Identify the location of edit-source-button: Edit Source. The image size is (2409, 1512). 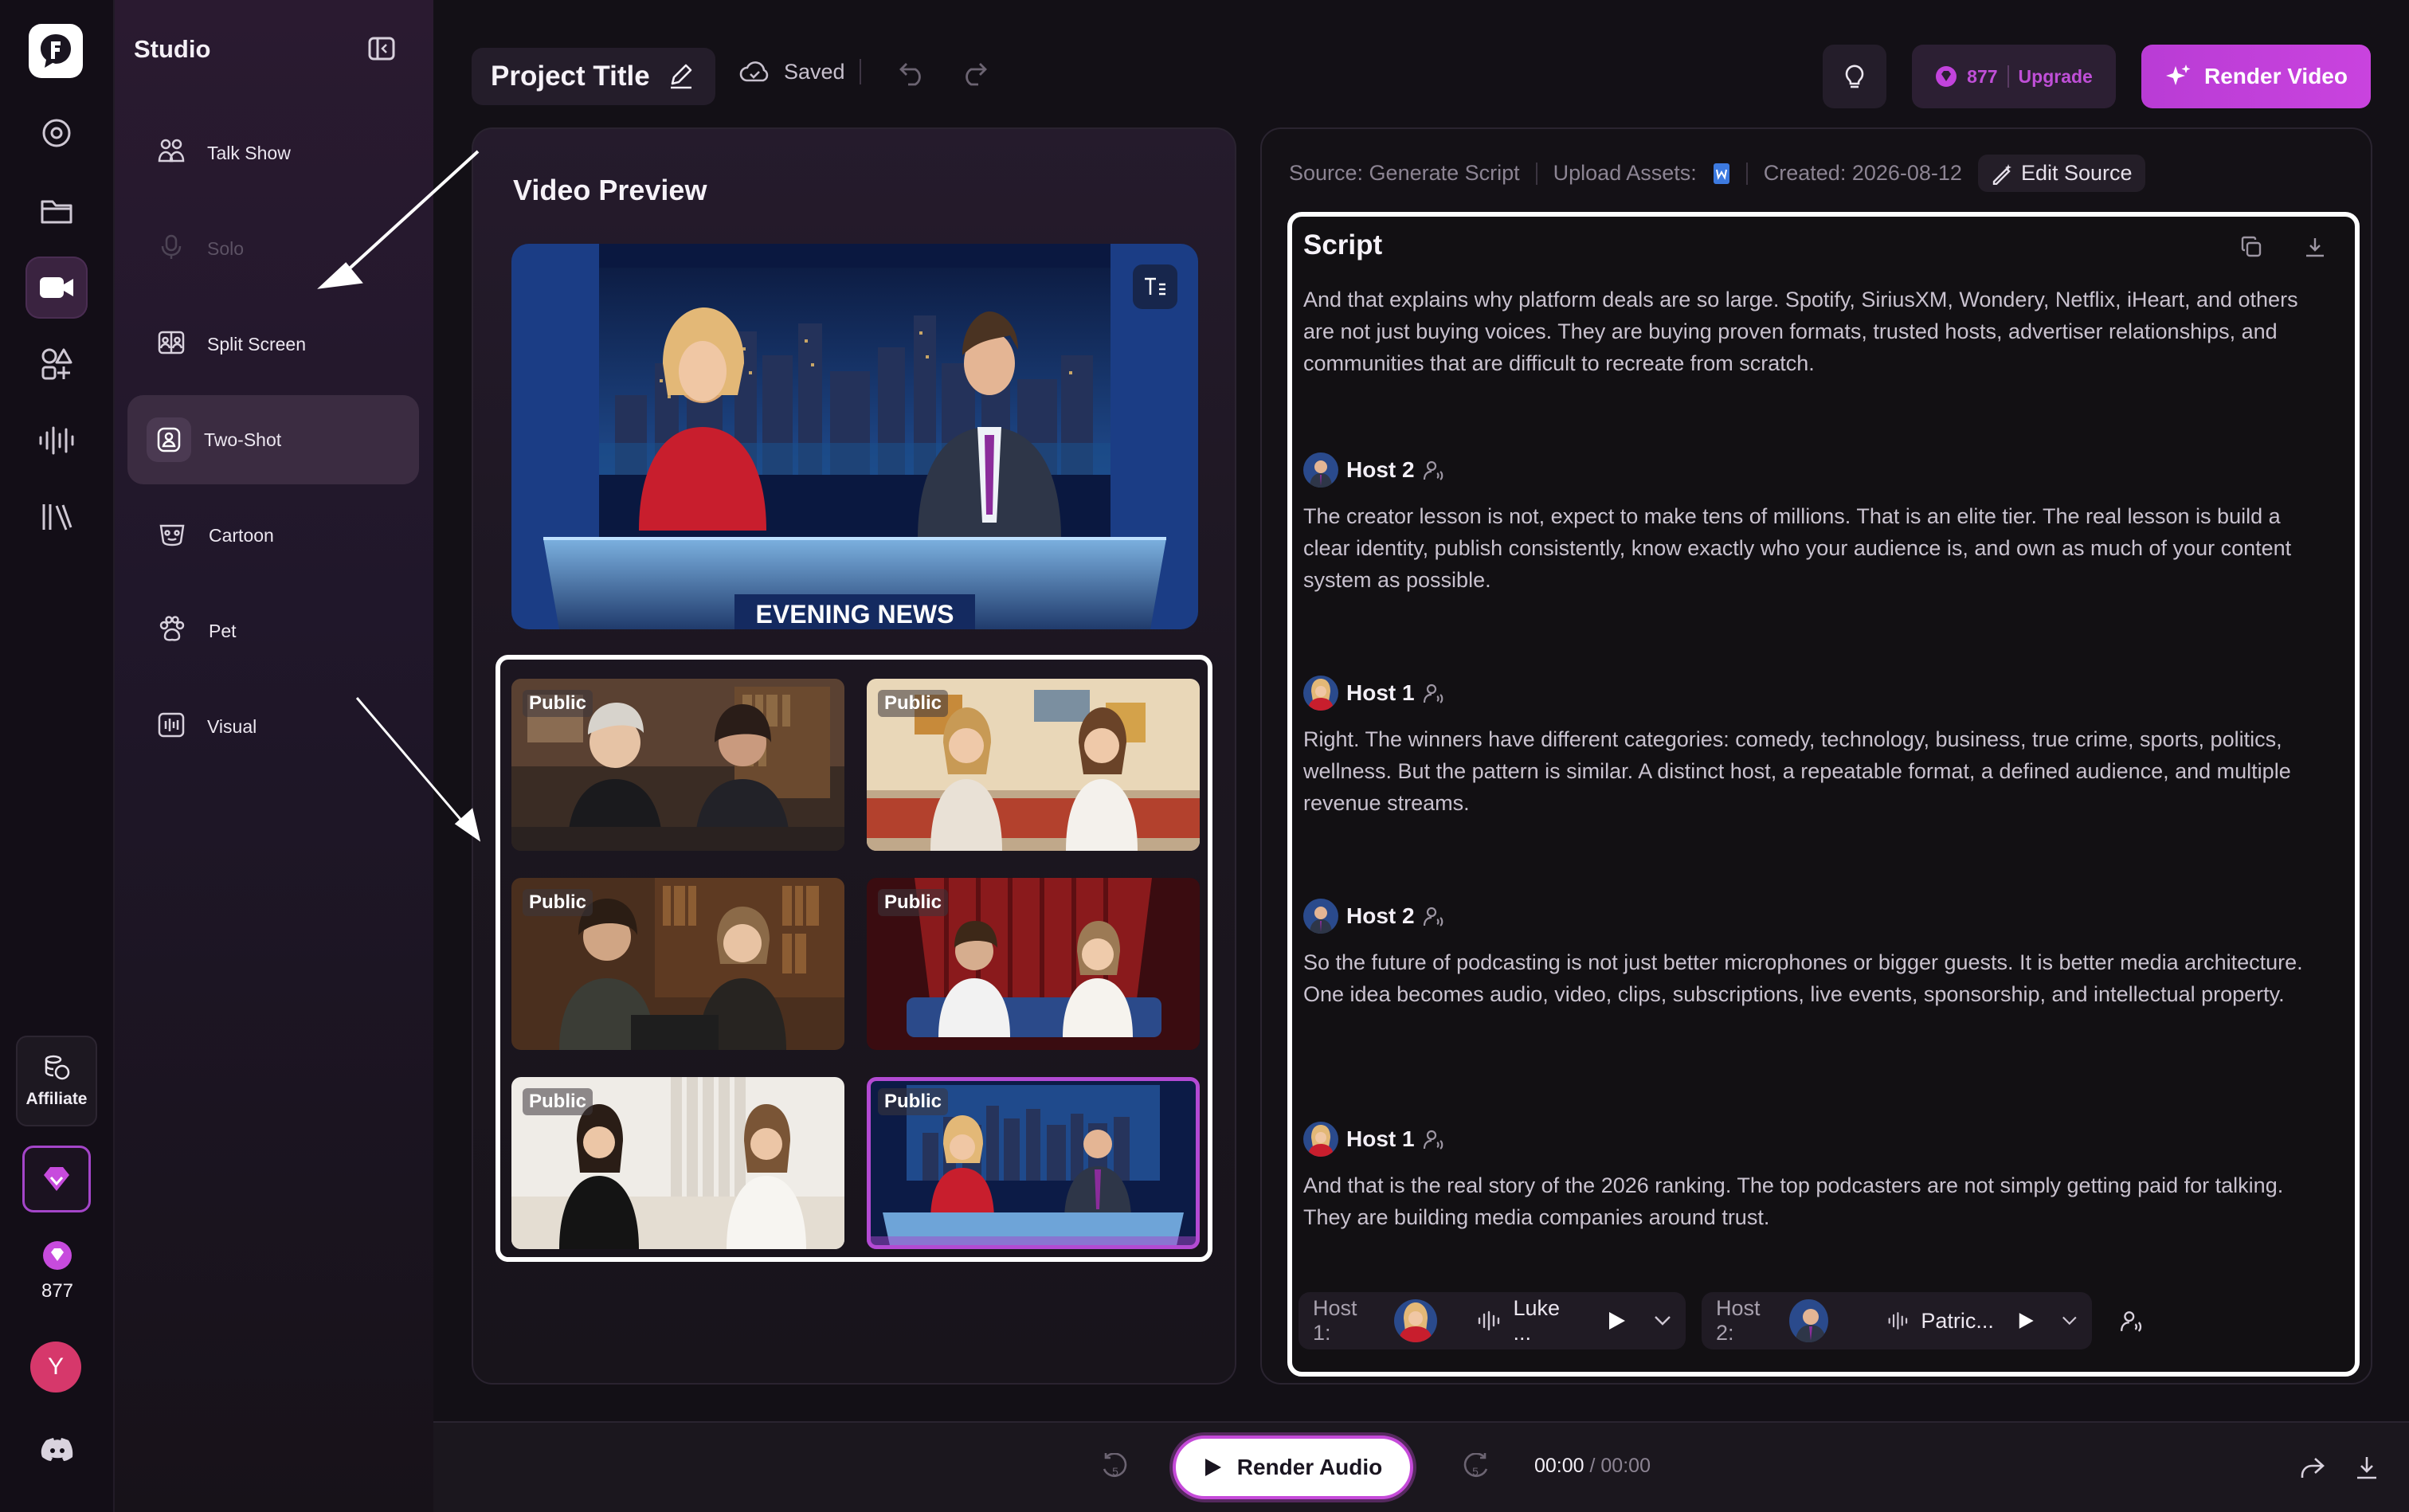
(2061, 173).